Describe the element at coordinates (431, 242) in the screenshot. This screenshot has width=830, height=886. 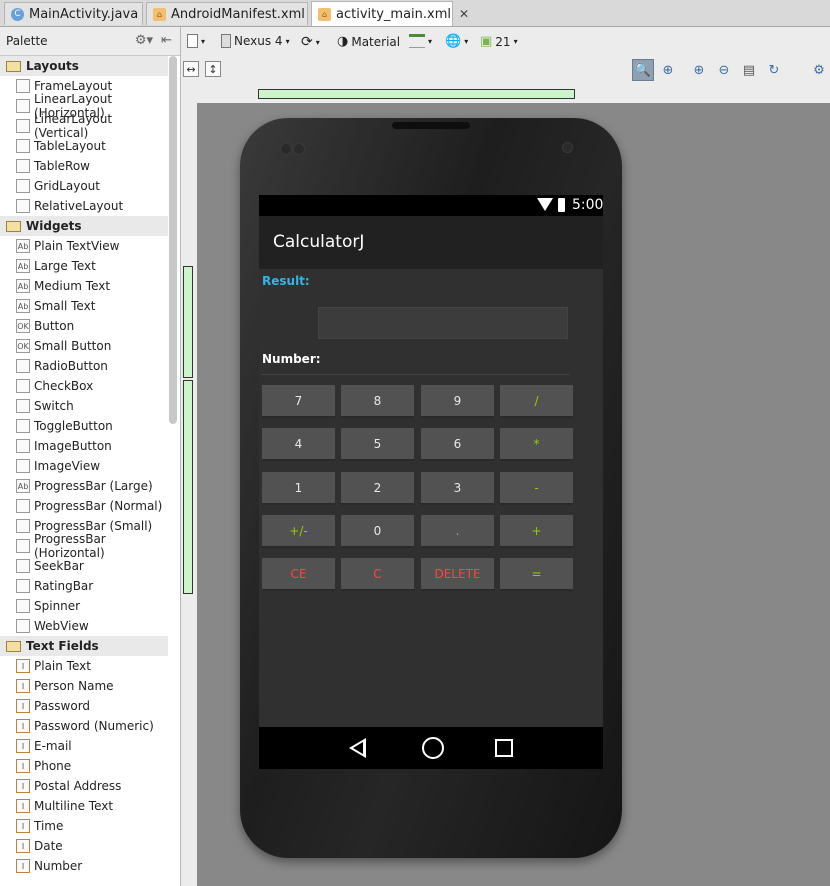
I see `app-bar: CalculatorJ` at that location.